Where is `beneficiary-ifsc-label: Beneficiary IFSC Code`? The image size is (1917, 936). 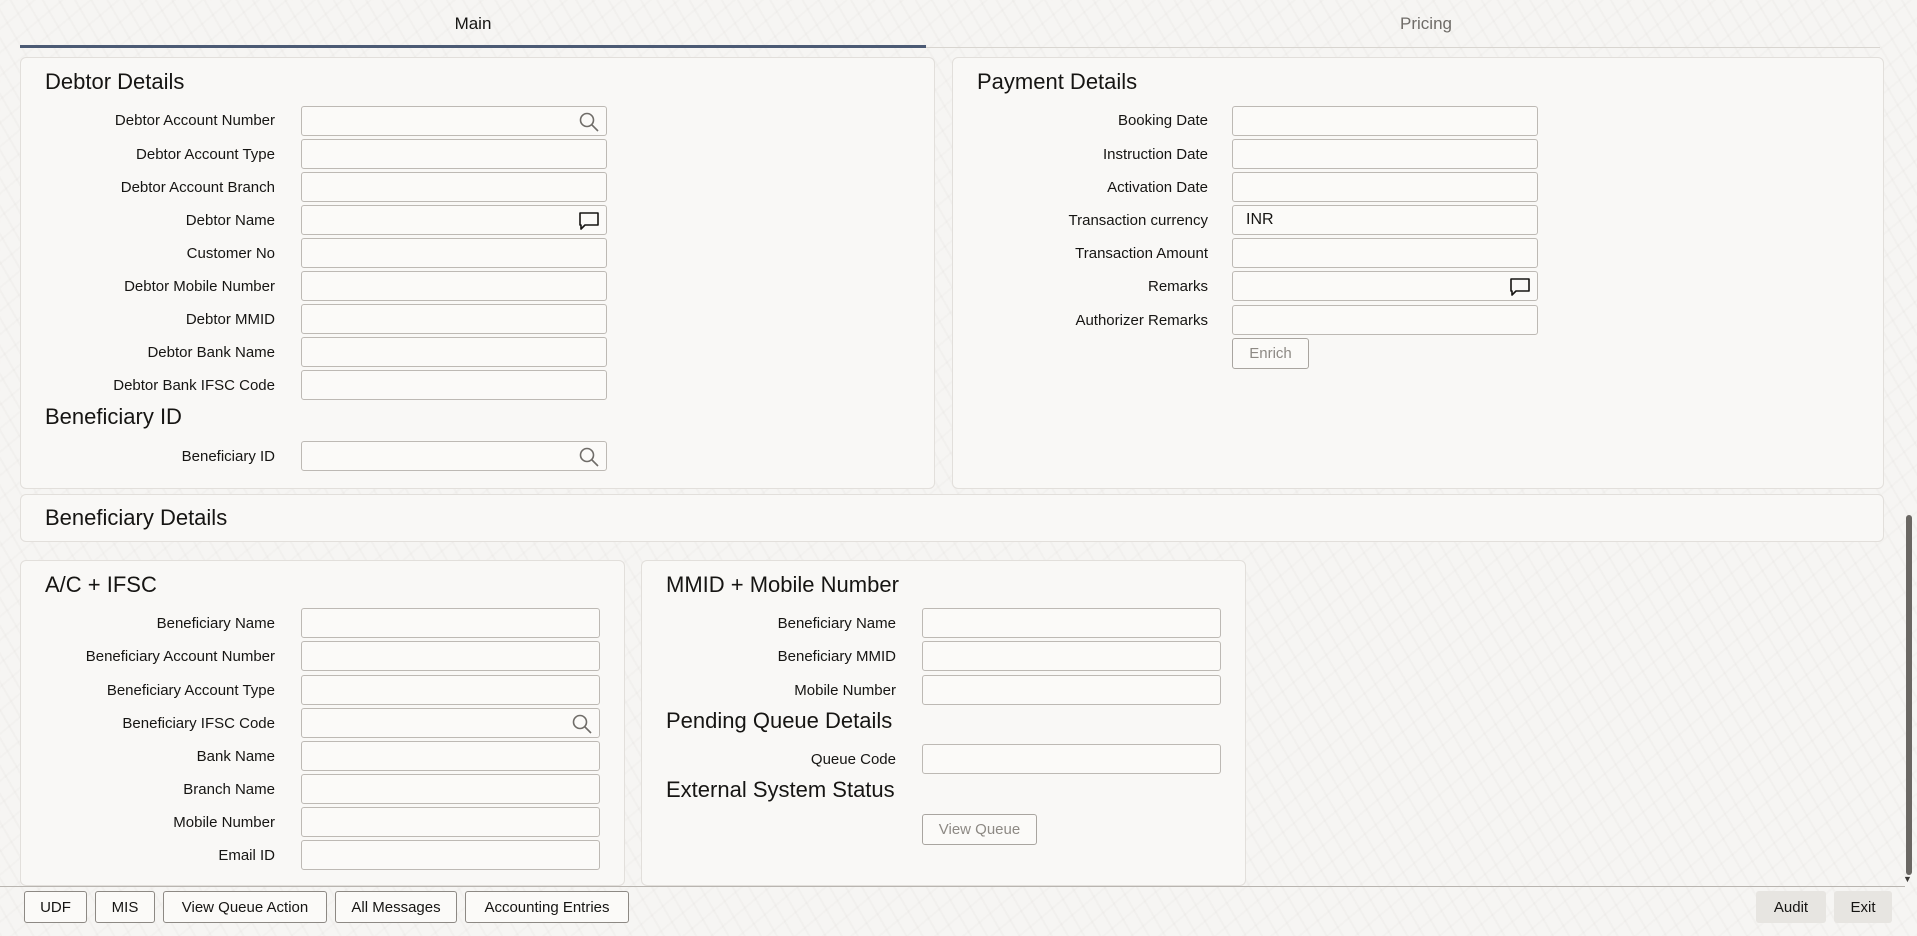
beneficiary-ifsc-label: Beneficiary IFSC Code is located at coordinates (198, 723).